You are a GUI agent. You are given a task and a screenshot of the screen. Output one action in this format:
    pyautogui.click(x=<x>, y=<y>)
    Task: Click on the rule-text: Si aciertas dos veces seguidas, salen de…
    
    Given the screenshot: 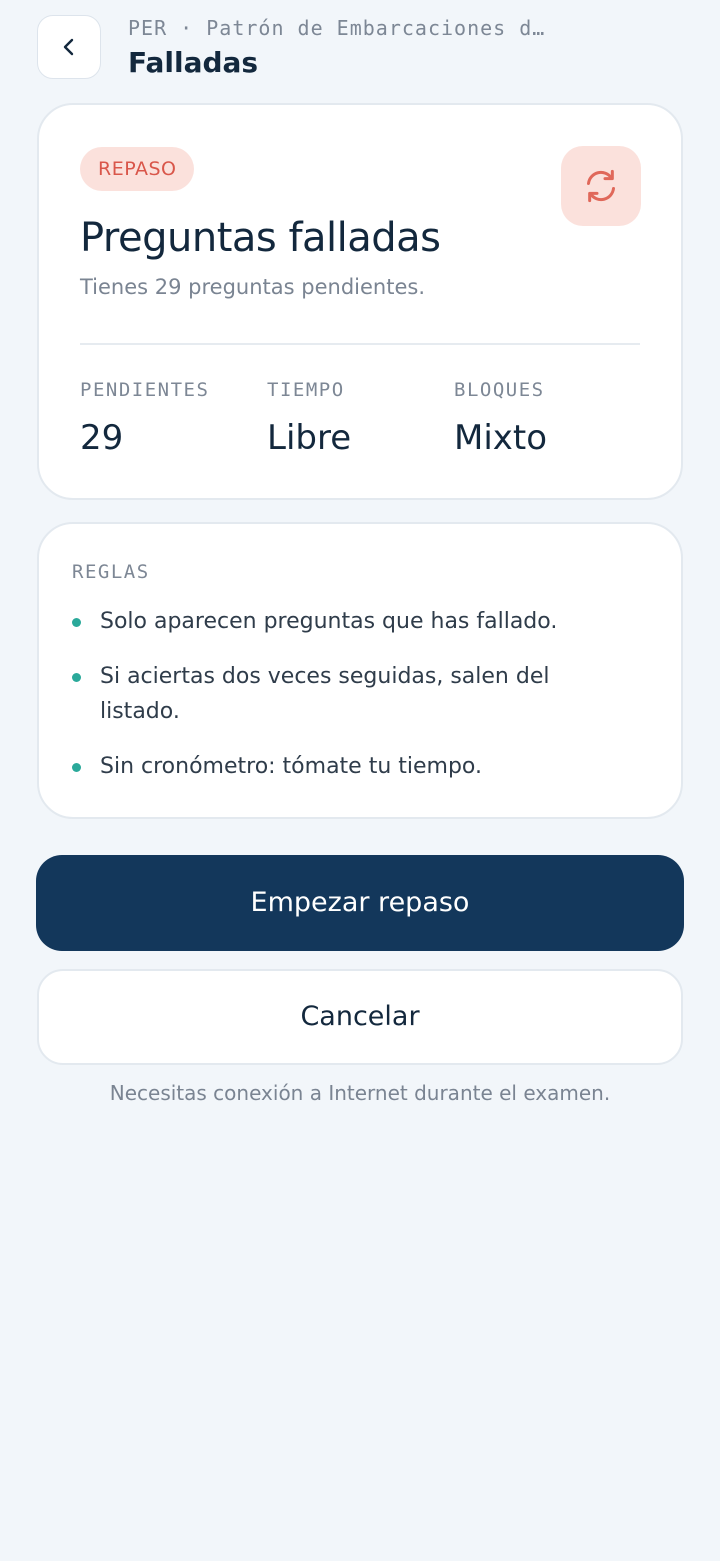 What is the action you would take?
    pyautogui.click(x=325, y=694)
    